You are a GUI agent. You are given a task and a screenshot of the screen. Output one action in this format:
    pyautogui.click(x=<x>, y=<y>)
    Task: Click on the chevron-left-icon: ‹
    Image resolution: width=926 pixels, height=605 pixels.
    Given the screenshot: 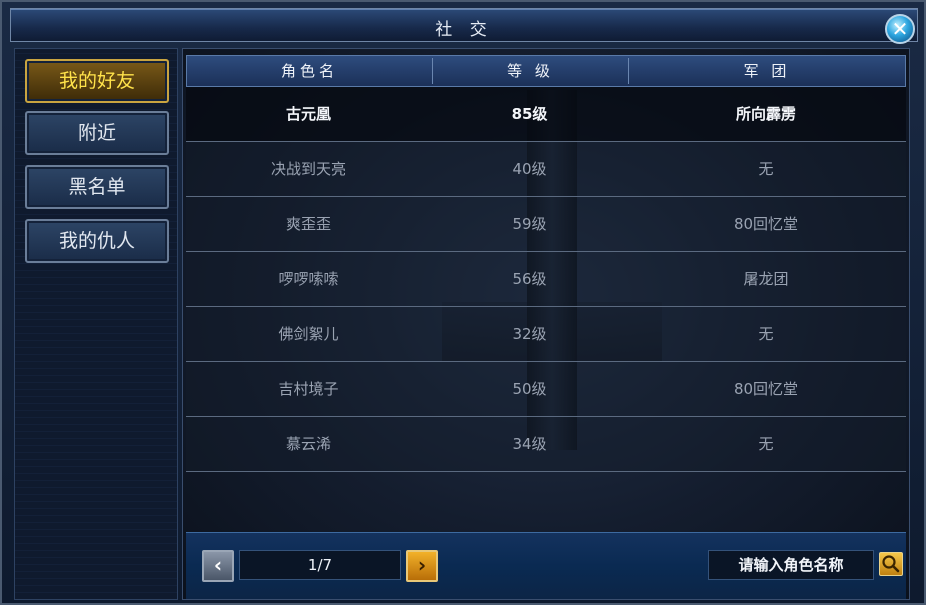 What is the action you would take?
    pyautogui.click(x=218, y=565)
    